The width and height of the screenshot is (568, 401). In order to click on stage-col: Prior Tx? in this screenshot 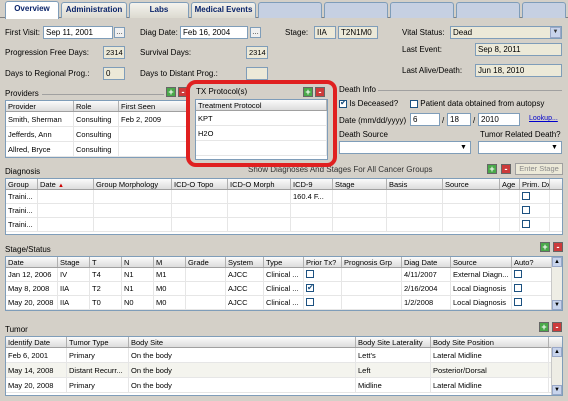, I will do `click(323, 262)`.